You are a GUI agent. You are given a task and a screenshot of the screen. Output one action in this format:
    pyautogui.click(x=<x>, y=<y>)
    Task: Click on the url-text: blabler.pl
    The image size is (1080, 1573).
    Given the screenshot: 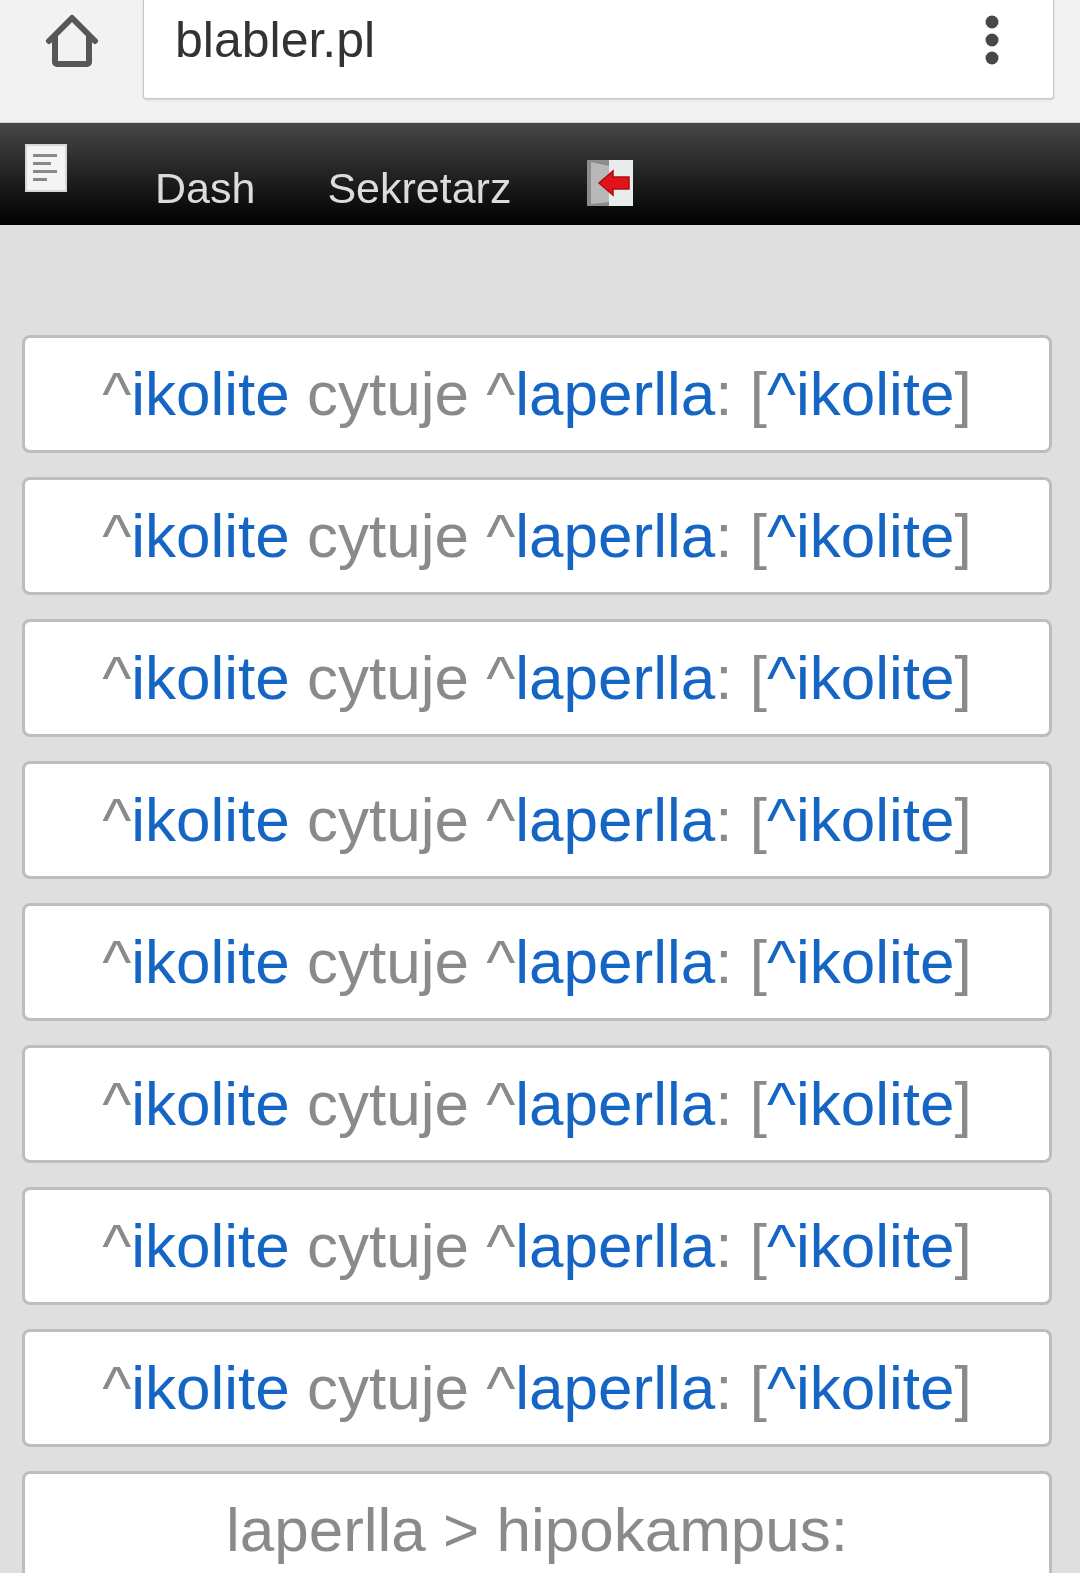 What is the action you would take?
    pyautogui.click(x=275, y=40)
    